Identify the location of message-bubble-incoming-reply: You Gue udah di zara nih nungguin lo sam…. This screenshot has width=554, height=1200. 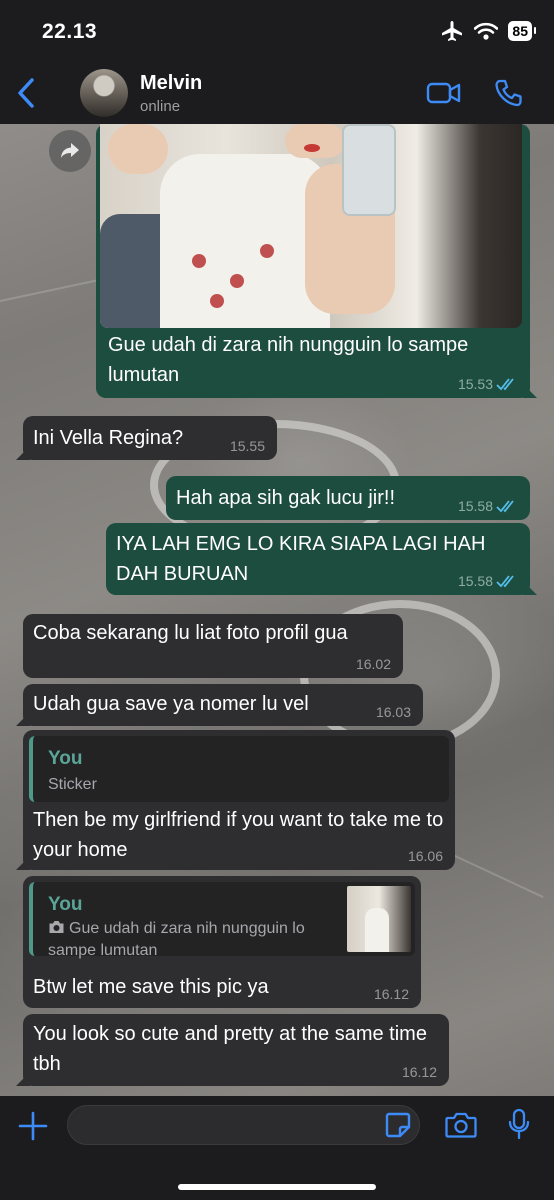
(222, 942).